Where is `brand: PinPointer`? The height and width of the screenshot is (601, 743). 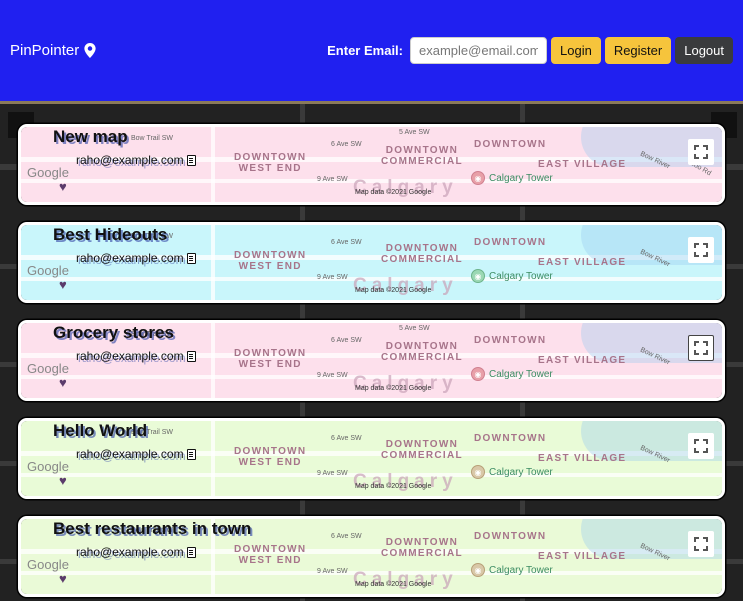 brand: PinPointer is located at coordinates (53, 50).